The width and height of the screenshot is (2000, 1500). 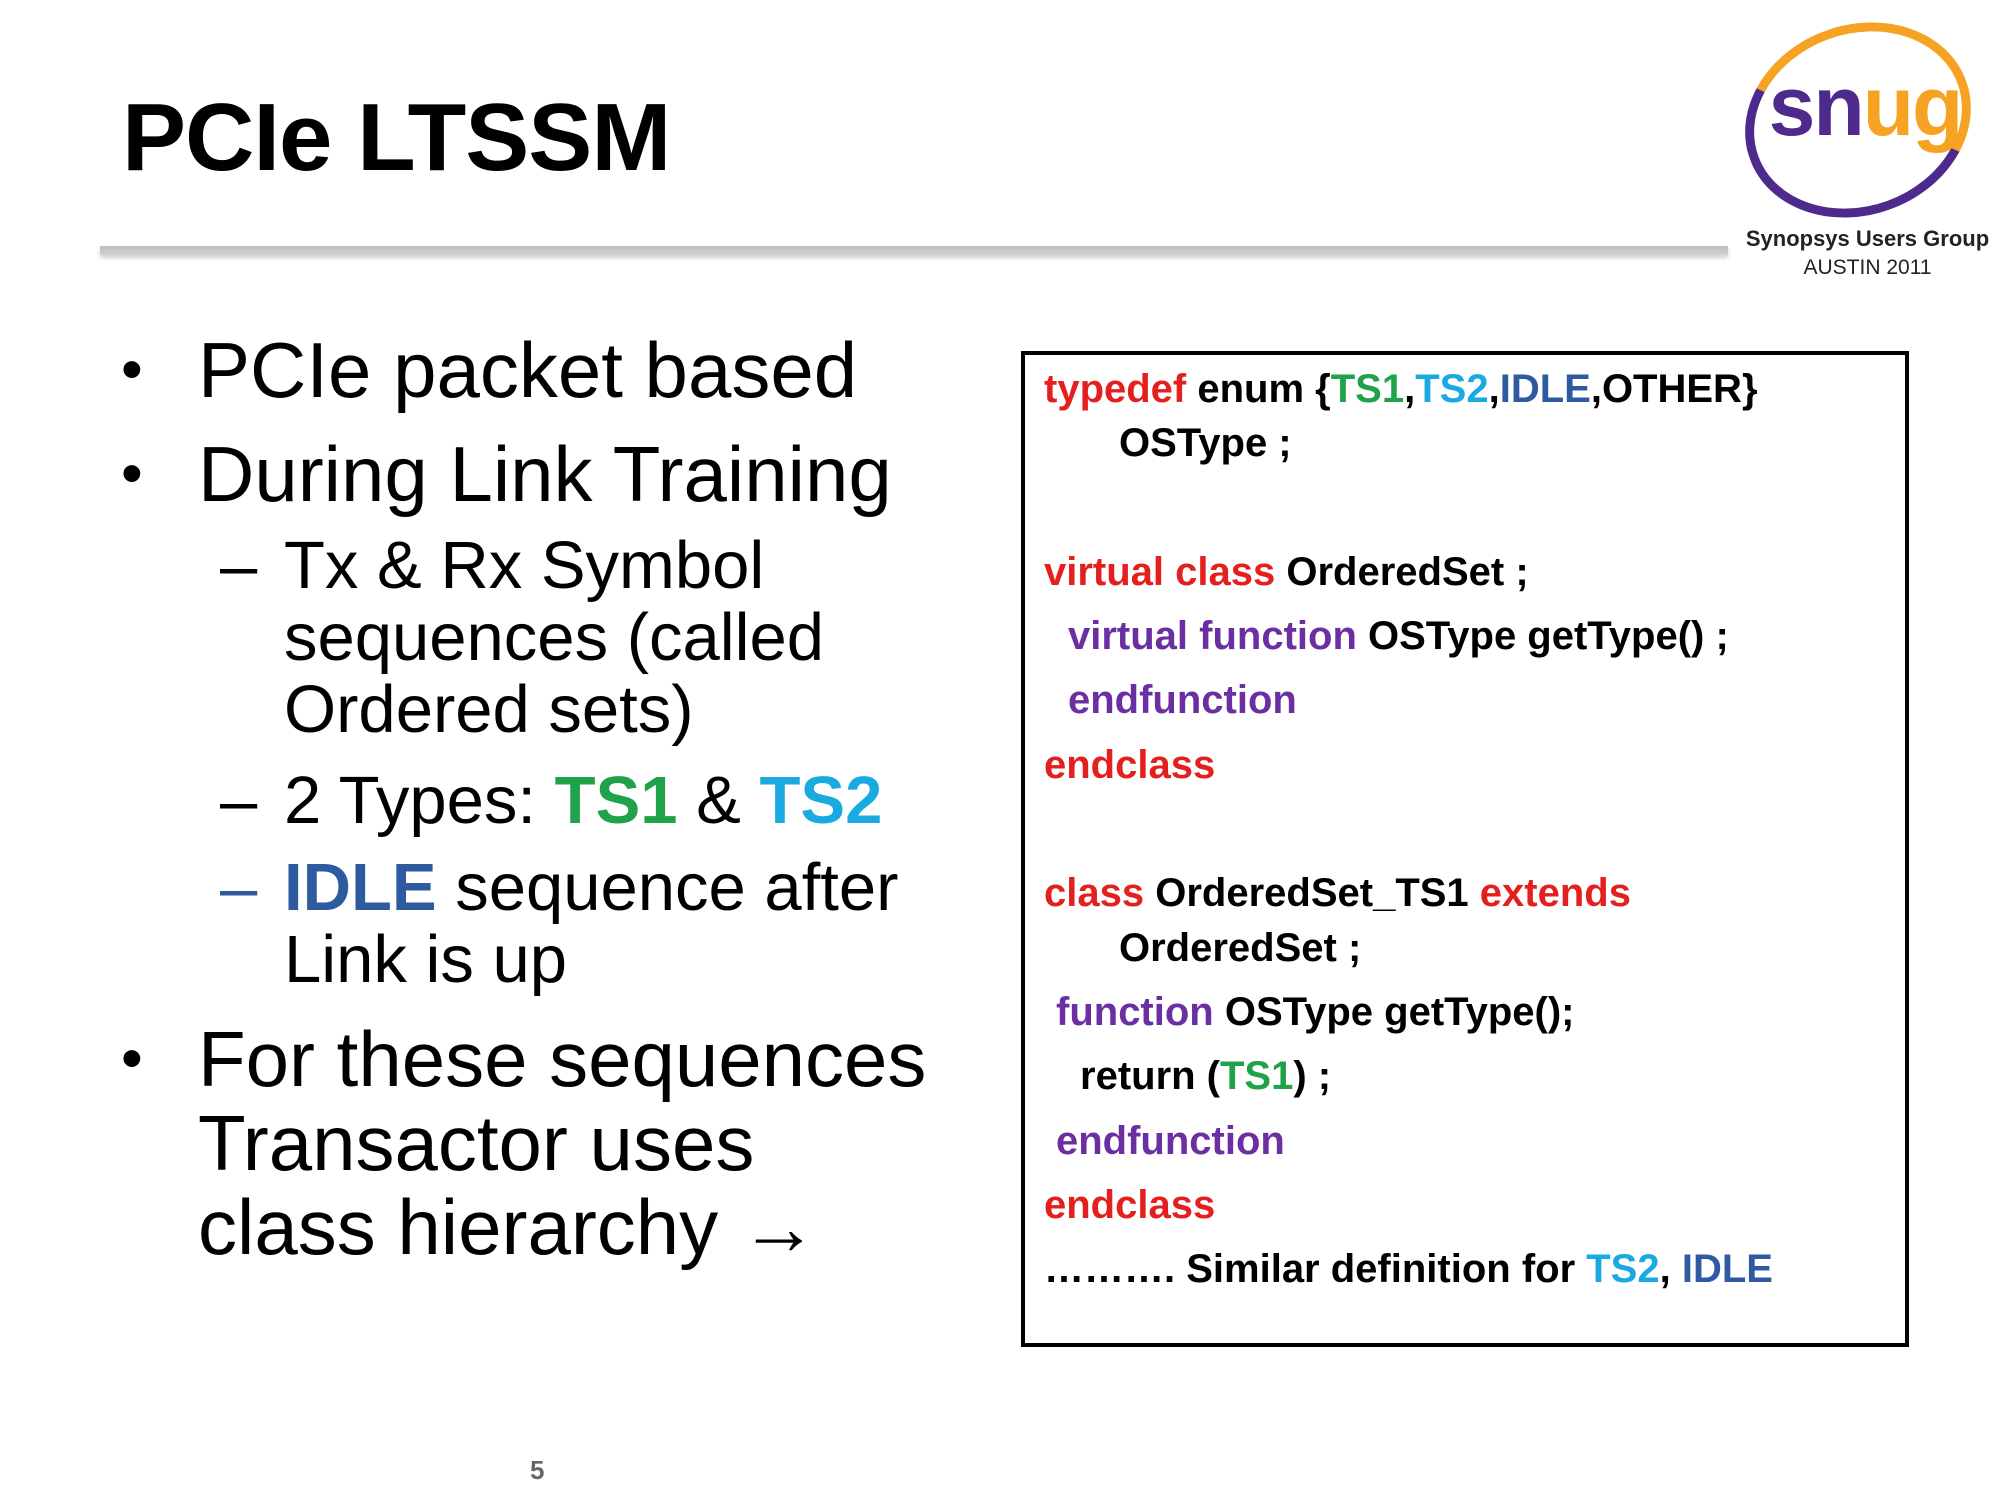 I want to click on subbullet-types: –2 Types: TS1 & TS2, so click(x=612, y=800).